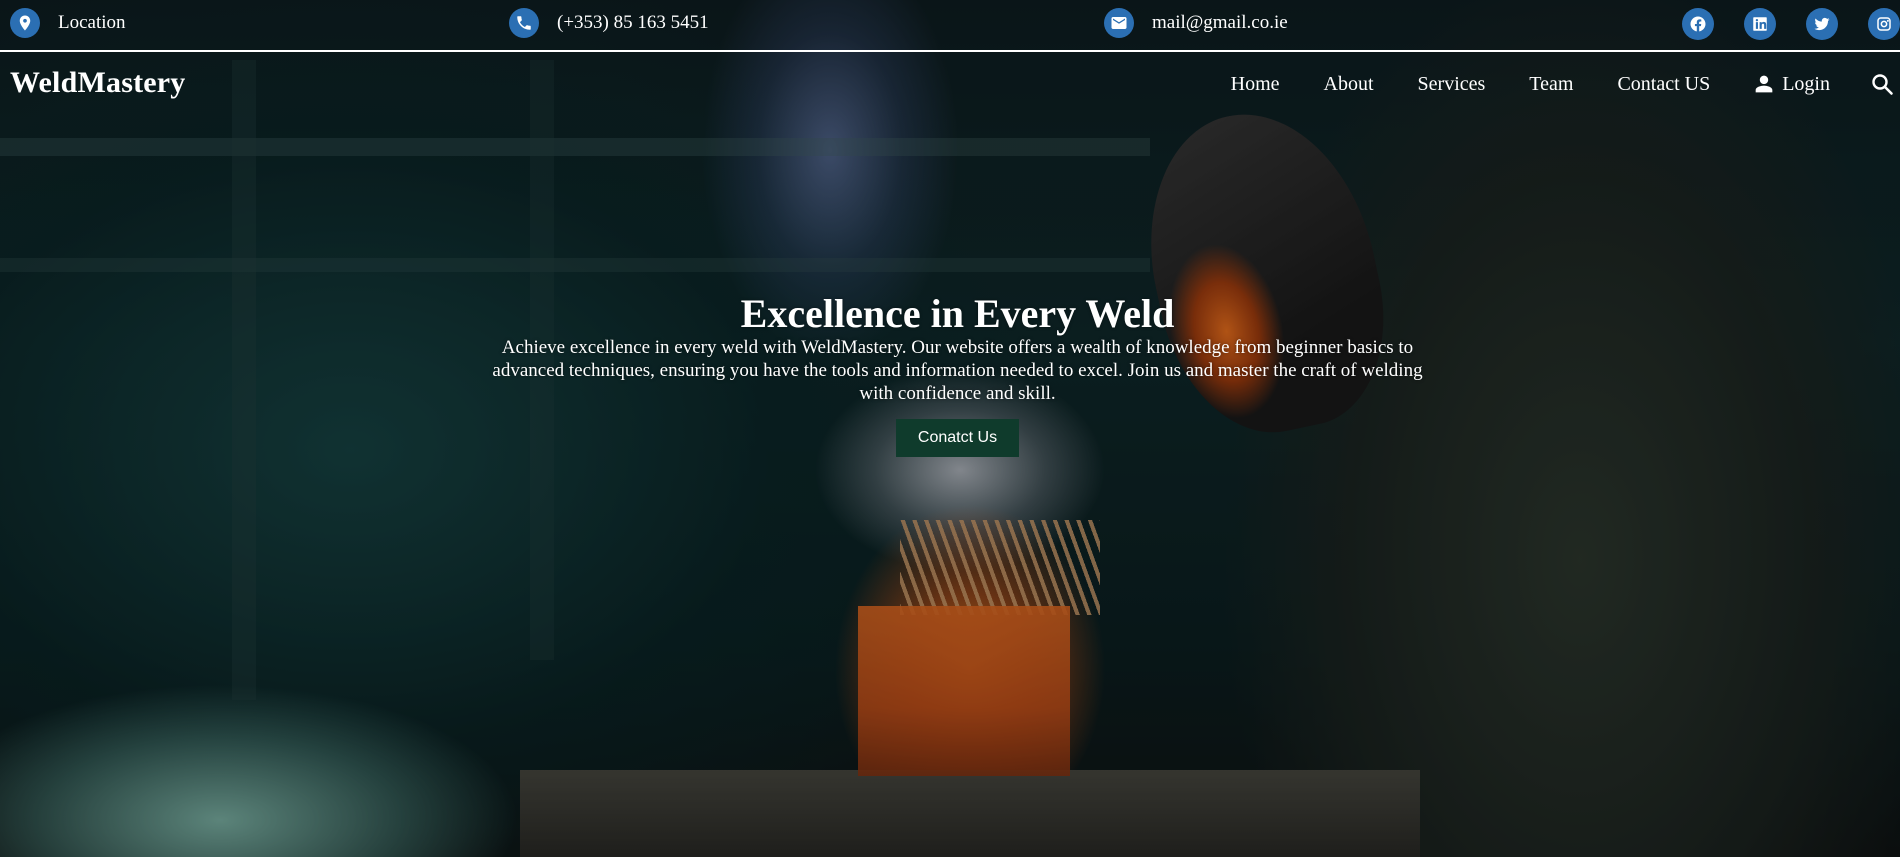 This screenshot has height=857, width=1900. I want to click on instagram-icon, so click(1884, 24).